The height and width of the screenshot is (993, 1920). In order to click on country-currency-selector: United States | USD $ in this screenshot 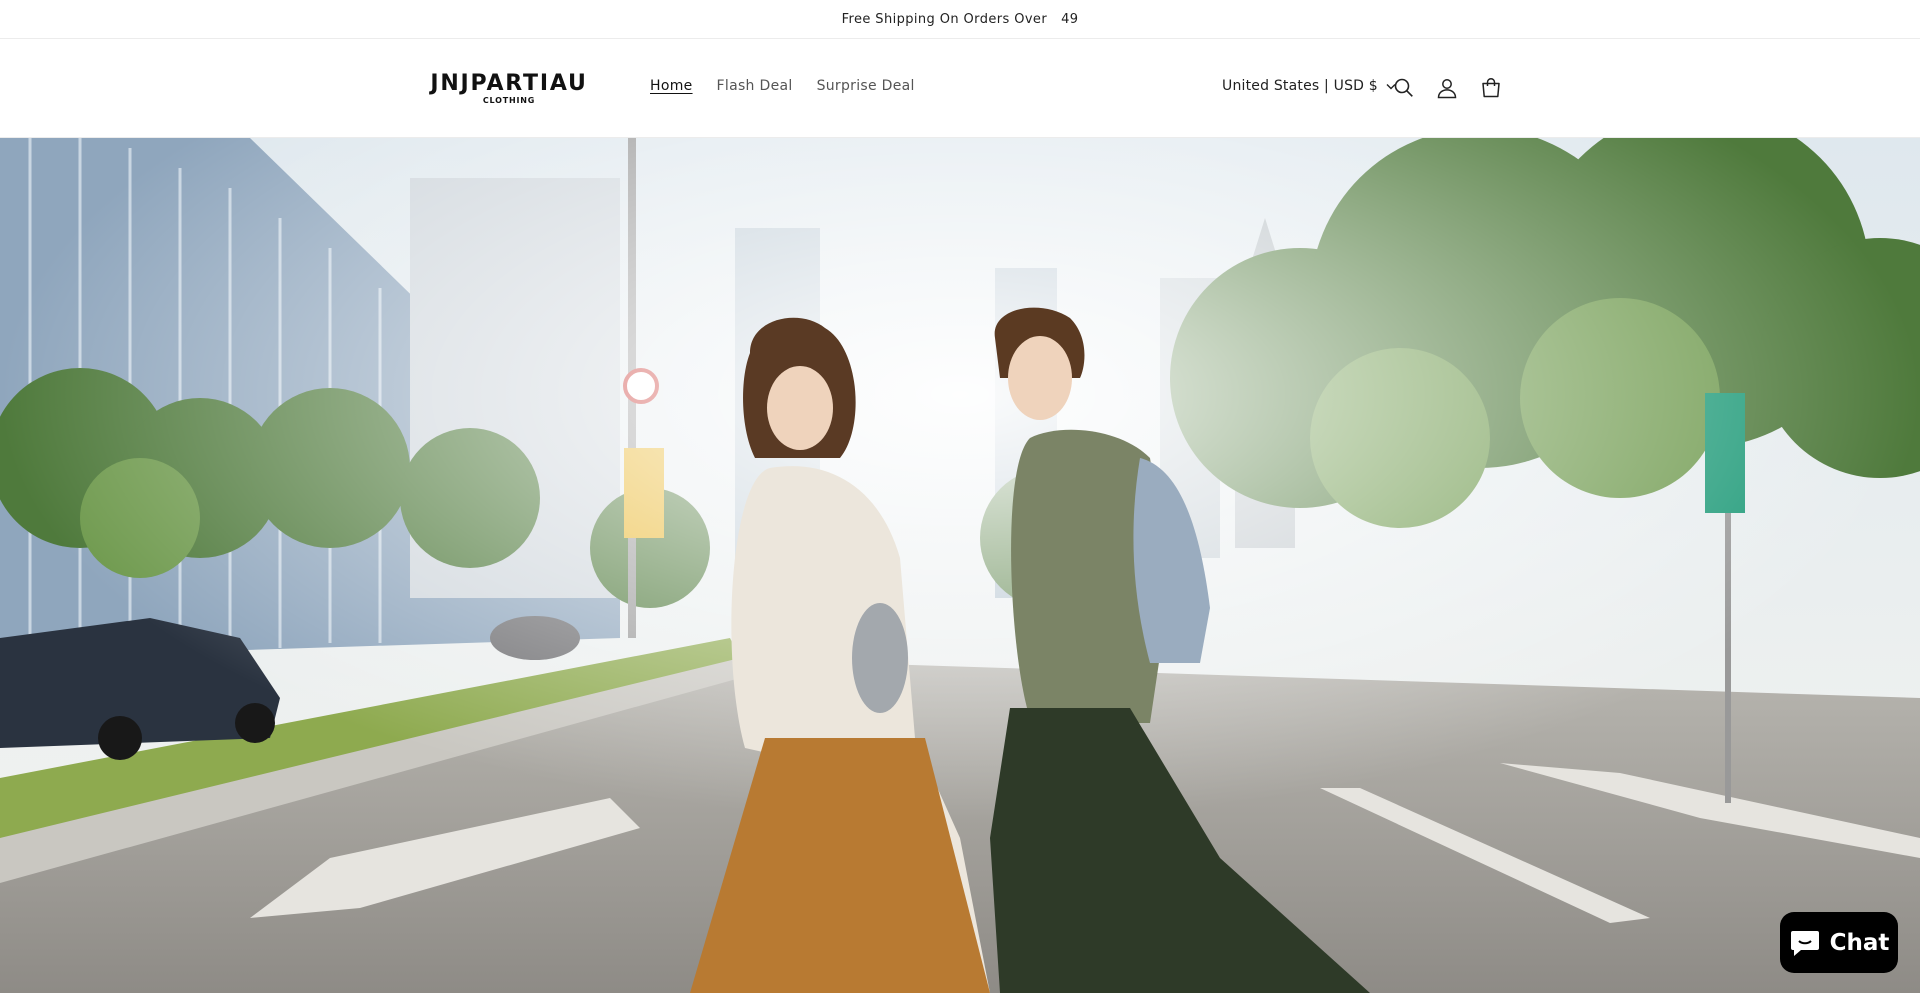, I will do `click(1309, 86)`.